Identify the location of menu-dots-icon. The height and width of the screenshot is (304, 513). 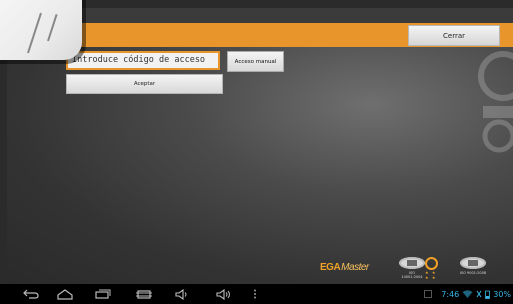
(255, 294).